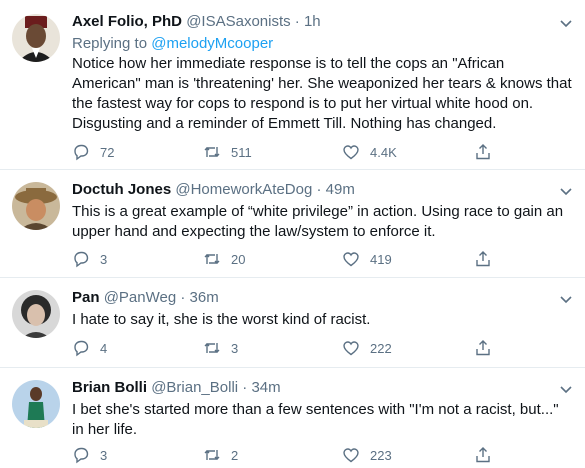 This screenshot has width=585, height=468. Describe the element at coordinates (104, 348) in the screenshot. I see `reply-count: 4` at that location.